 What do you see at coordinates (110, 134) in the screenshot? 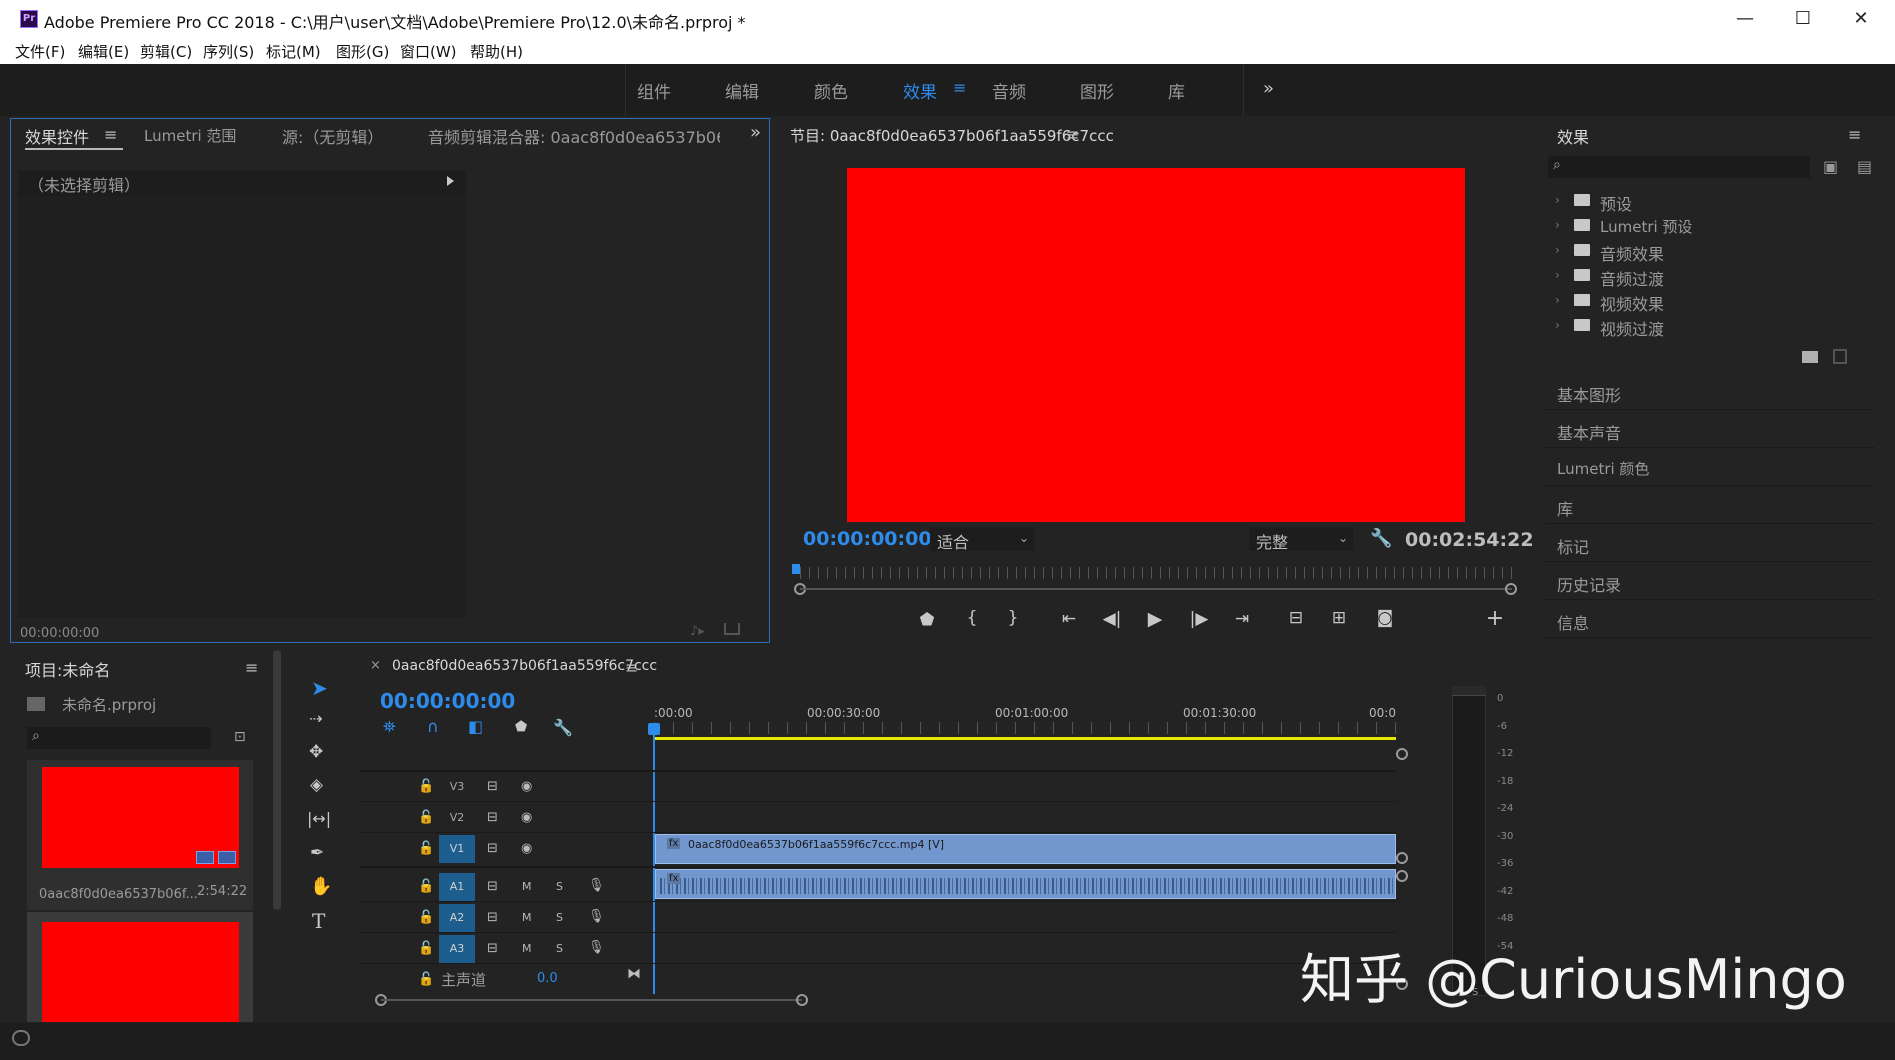
I see `effect-controls-menu-icon: ≡` at bounding box center [110, 134].